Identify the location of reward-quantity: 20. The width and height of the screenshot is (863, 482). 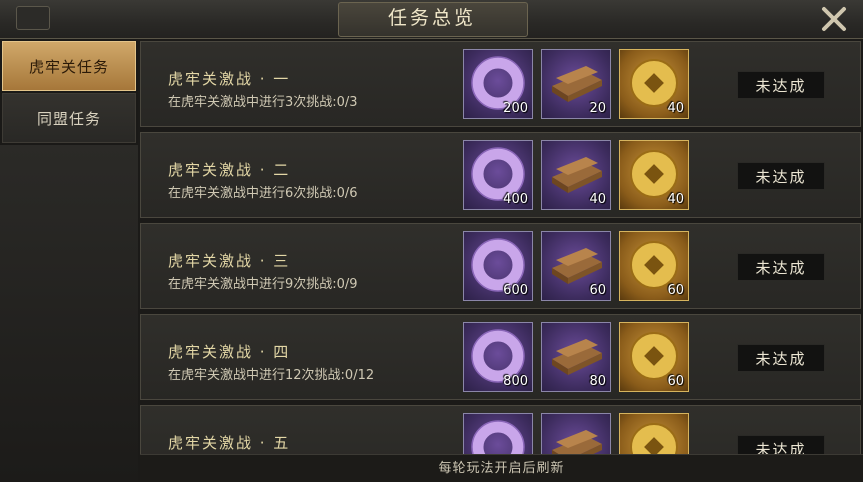
(597, 108).